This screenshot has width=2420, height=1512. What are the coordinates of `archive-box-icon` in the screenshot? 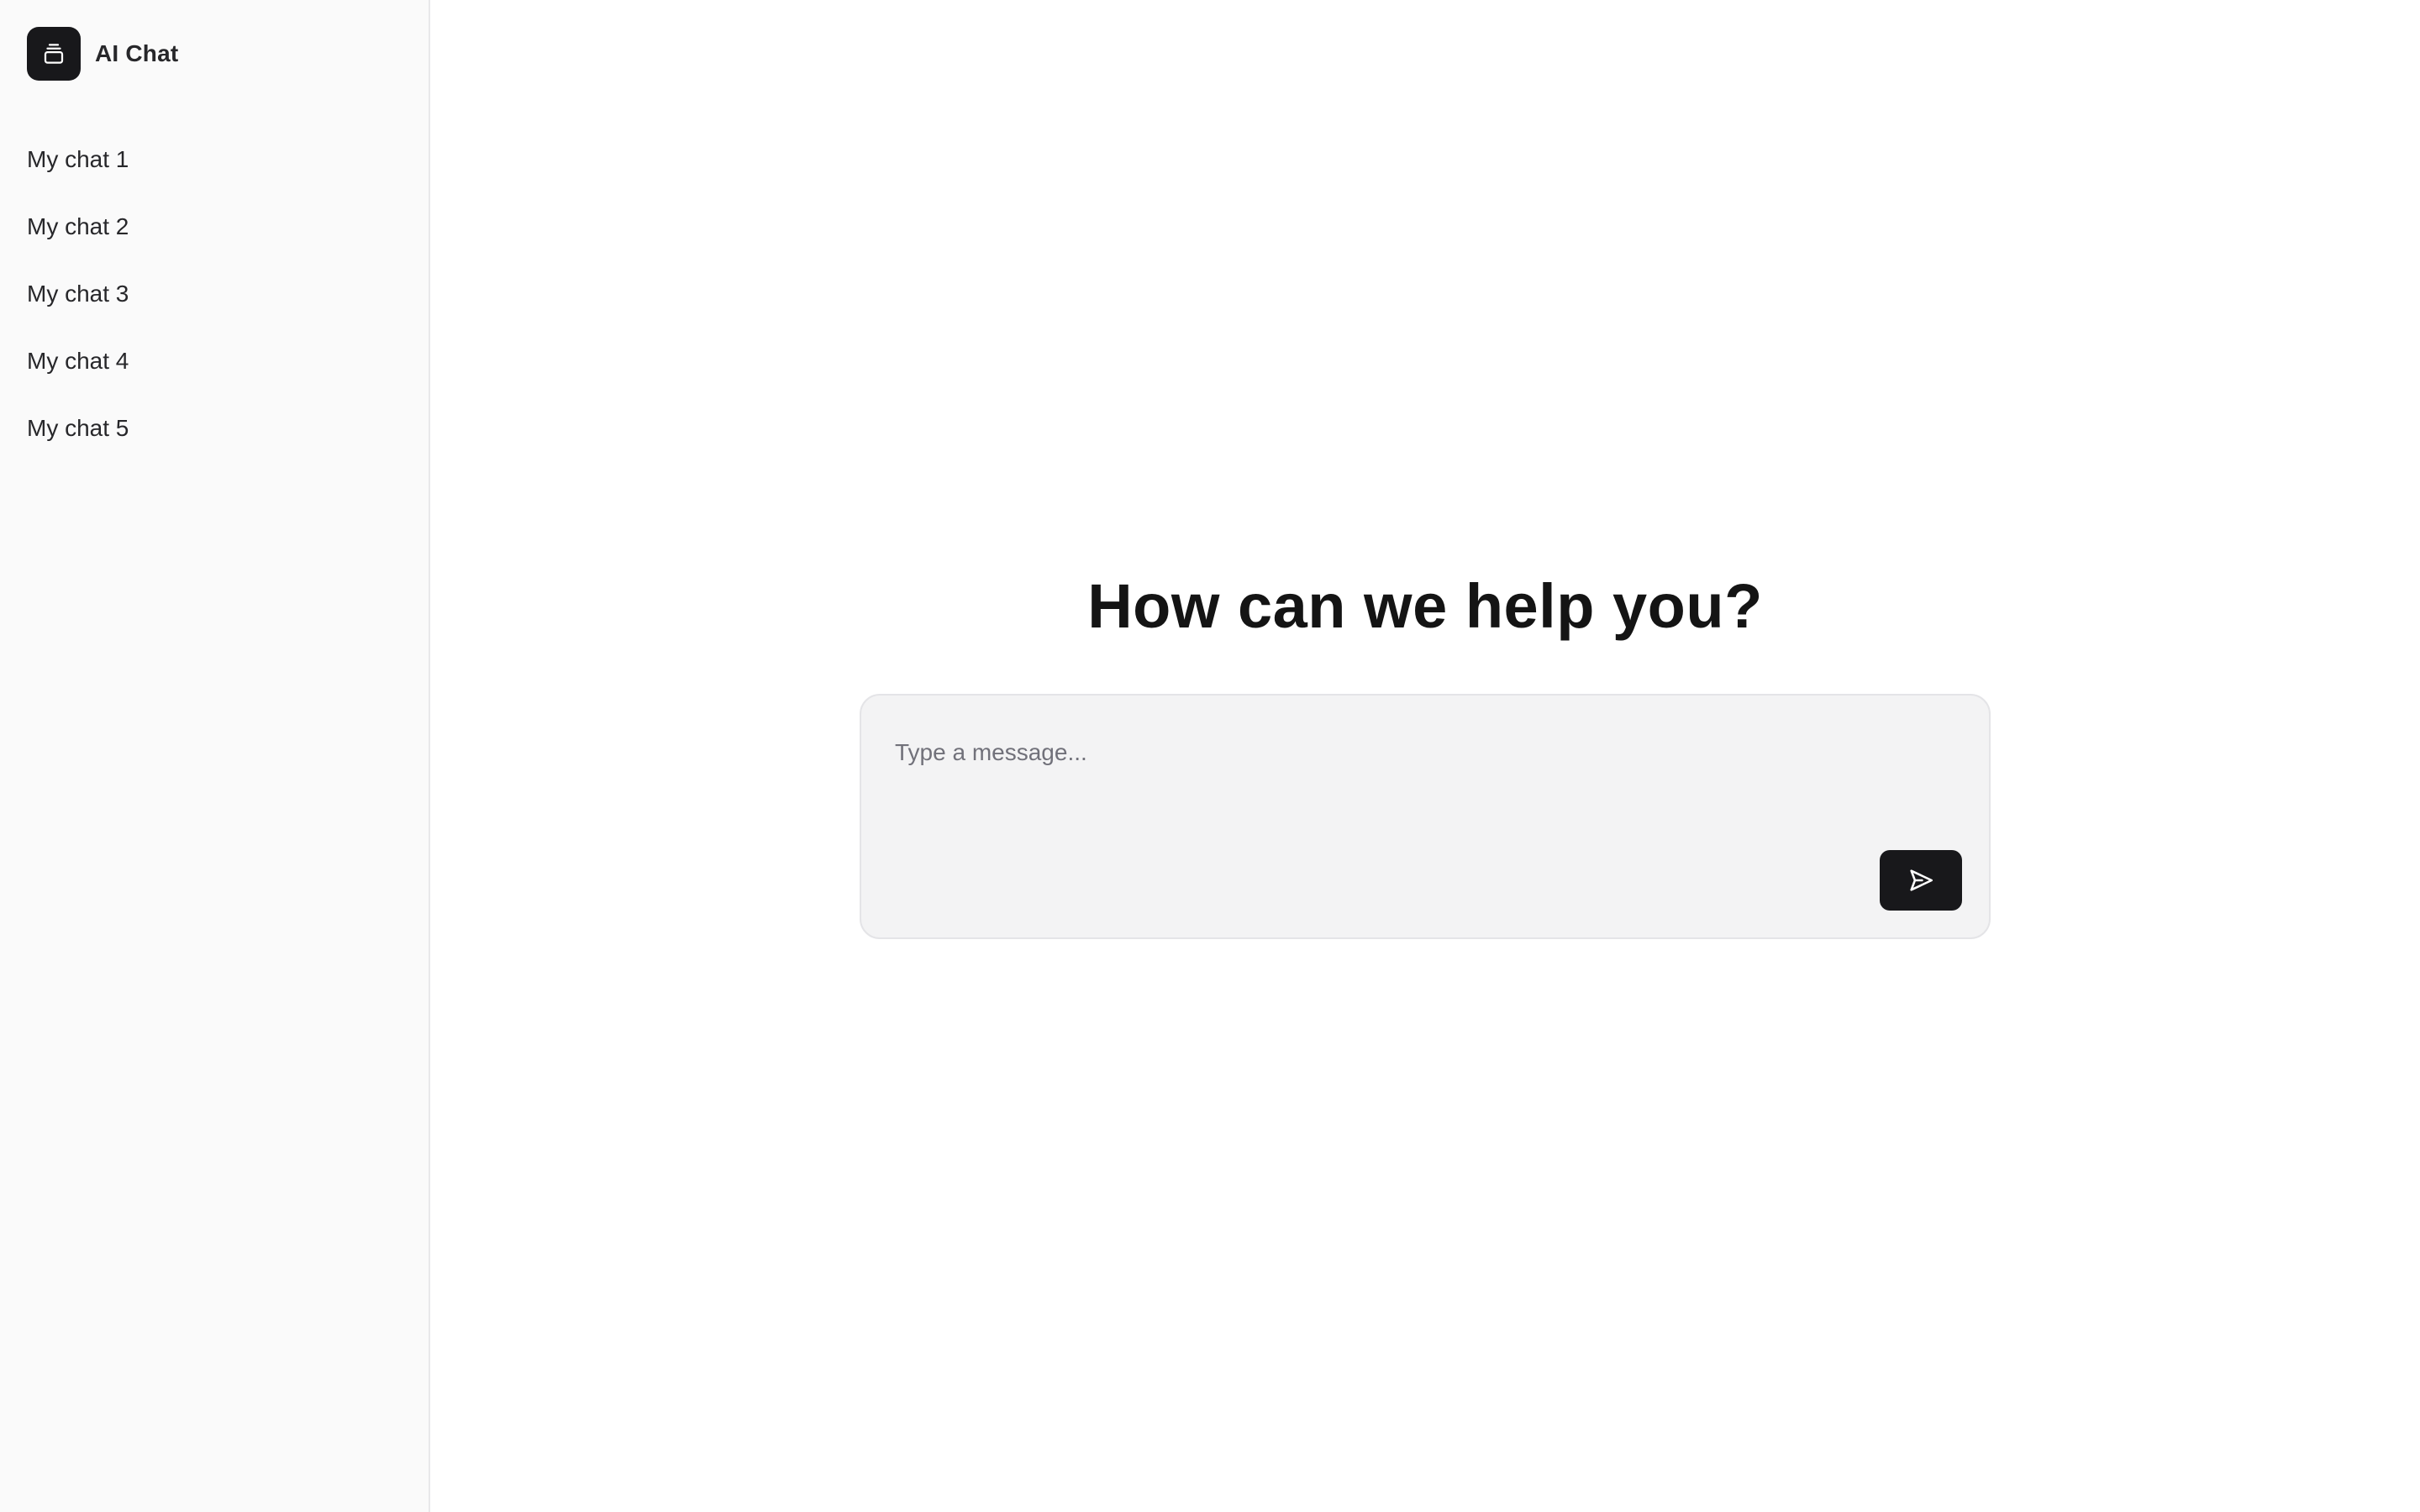 It's located at (54, 54).